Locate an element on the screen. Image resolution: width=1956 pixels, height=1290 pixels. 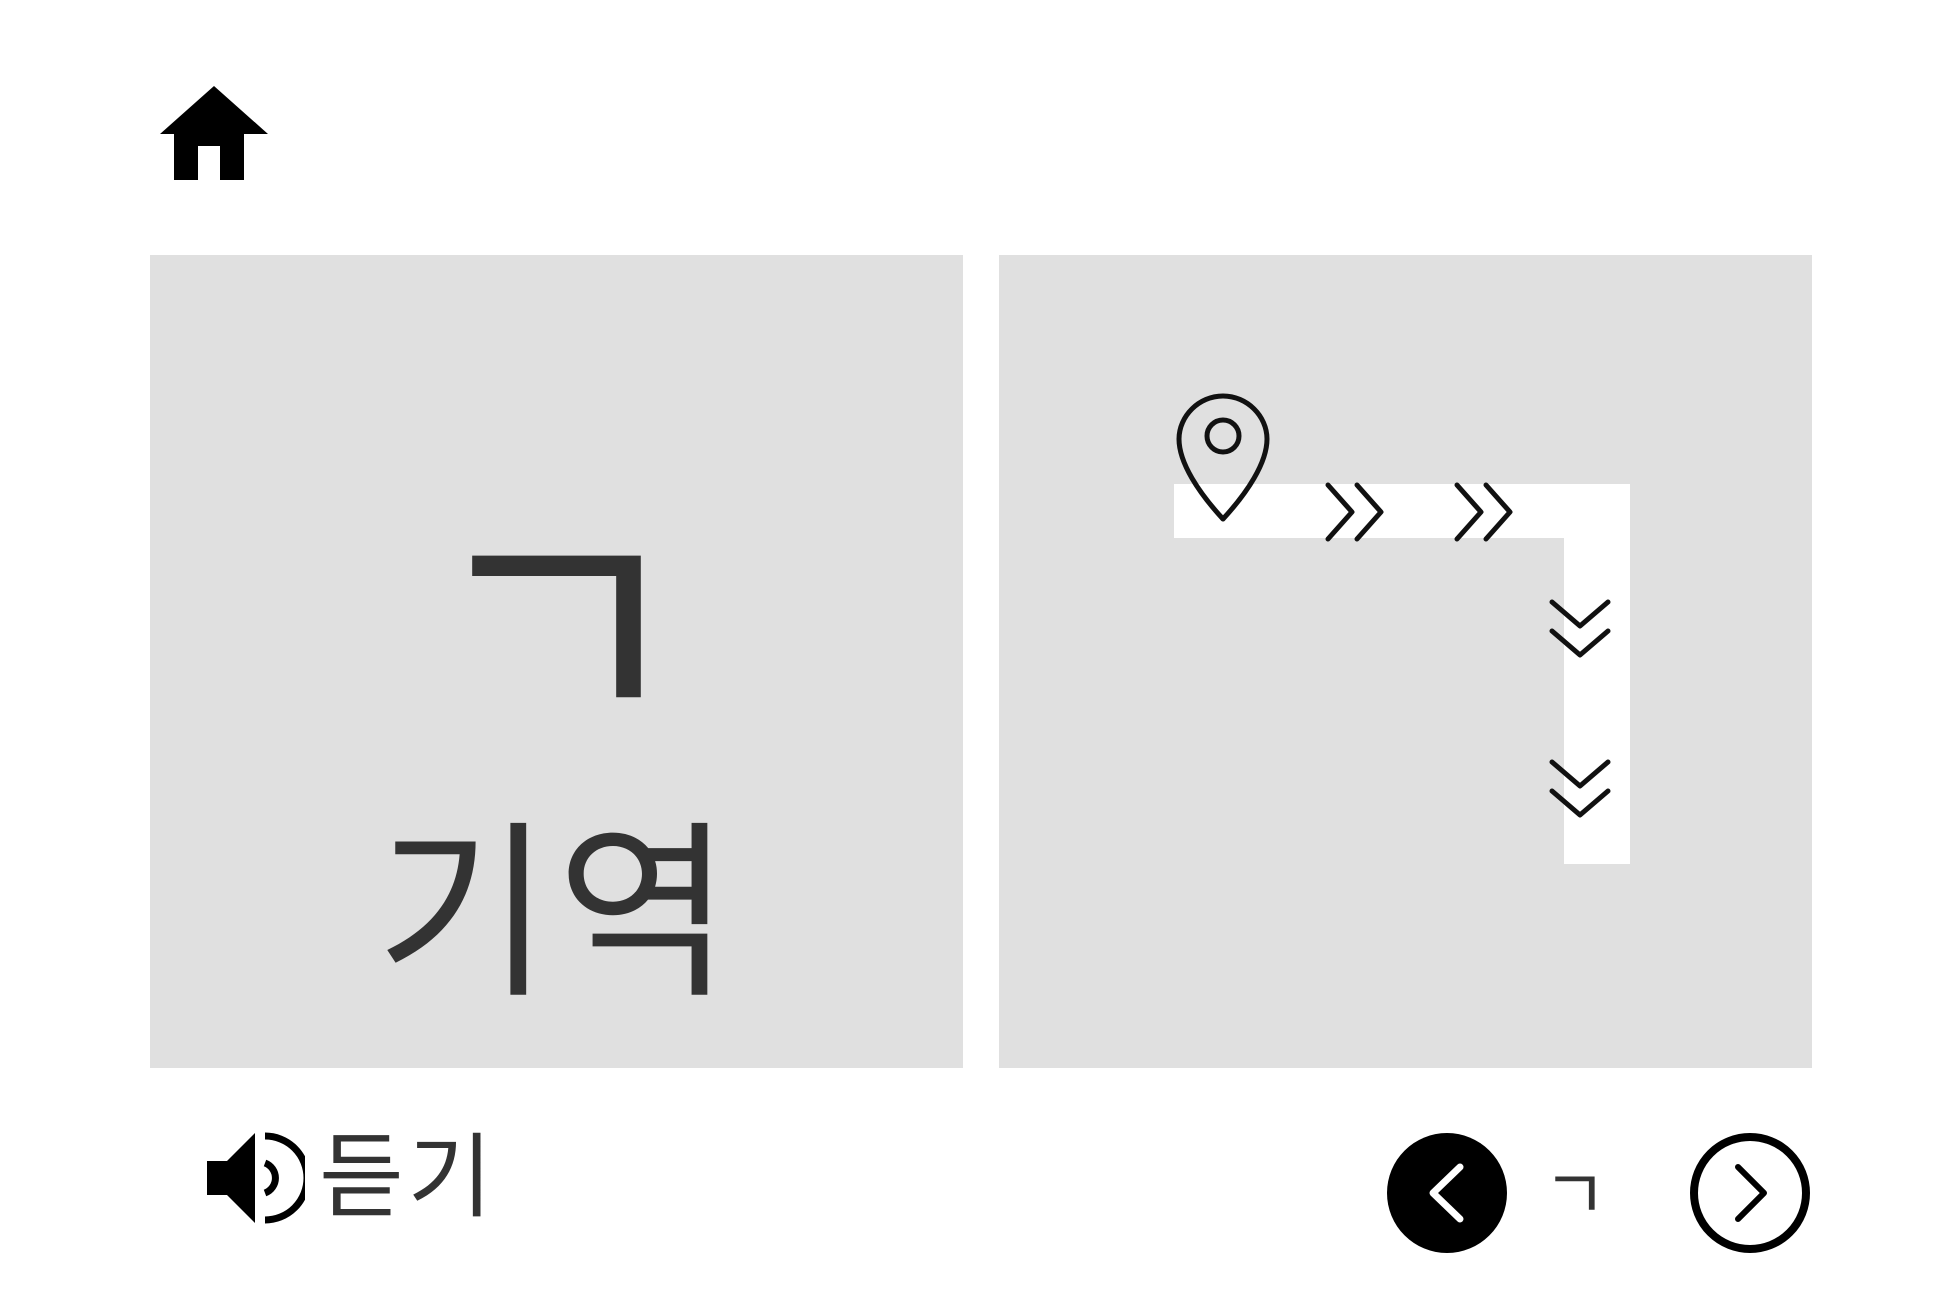
listen-label: 듣기 is located at coordinates (408, 1177).